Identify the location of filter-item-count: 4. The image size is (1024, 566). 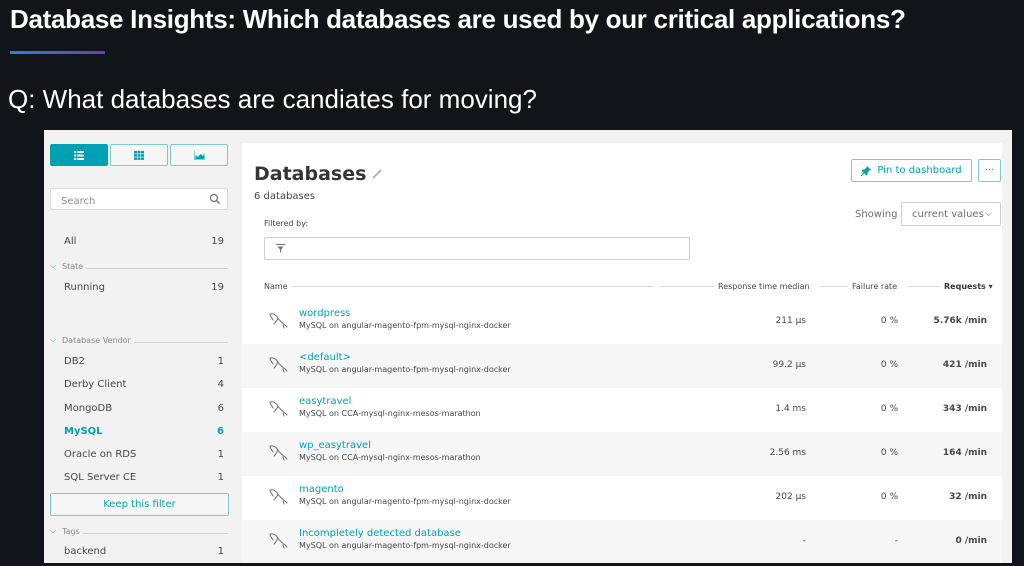
(220, 384).